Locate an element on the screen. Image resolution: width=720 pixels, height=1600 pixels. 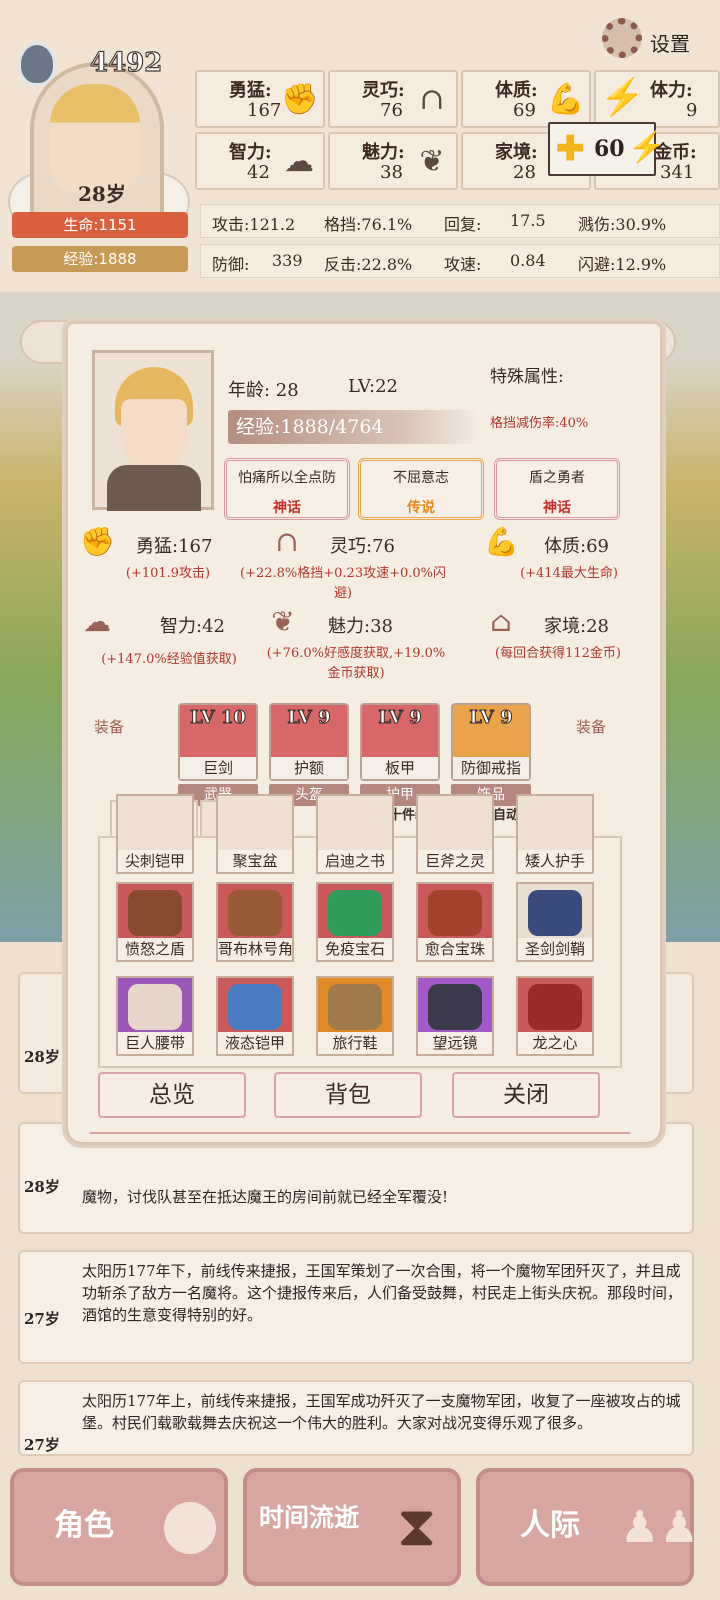
special-attr-value: 格挡减伤率:40% is located at coordinates (539, 423).